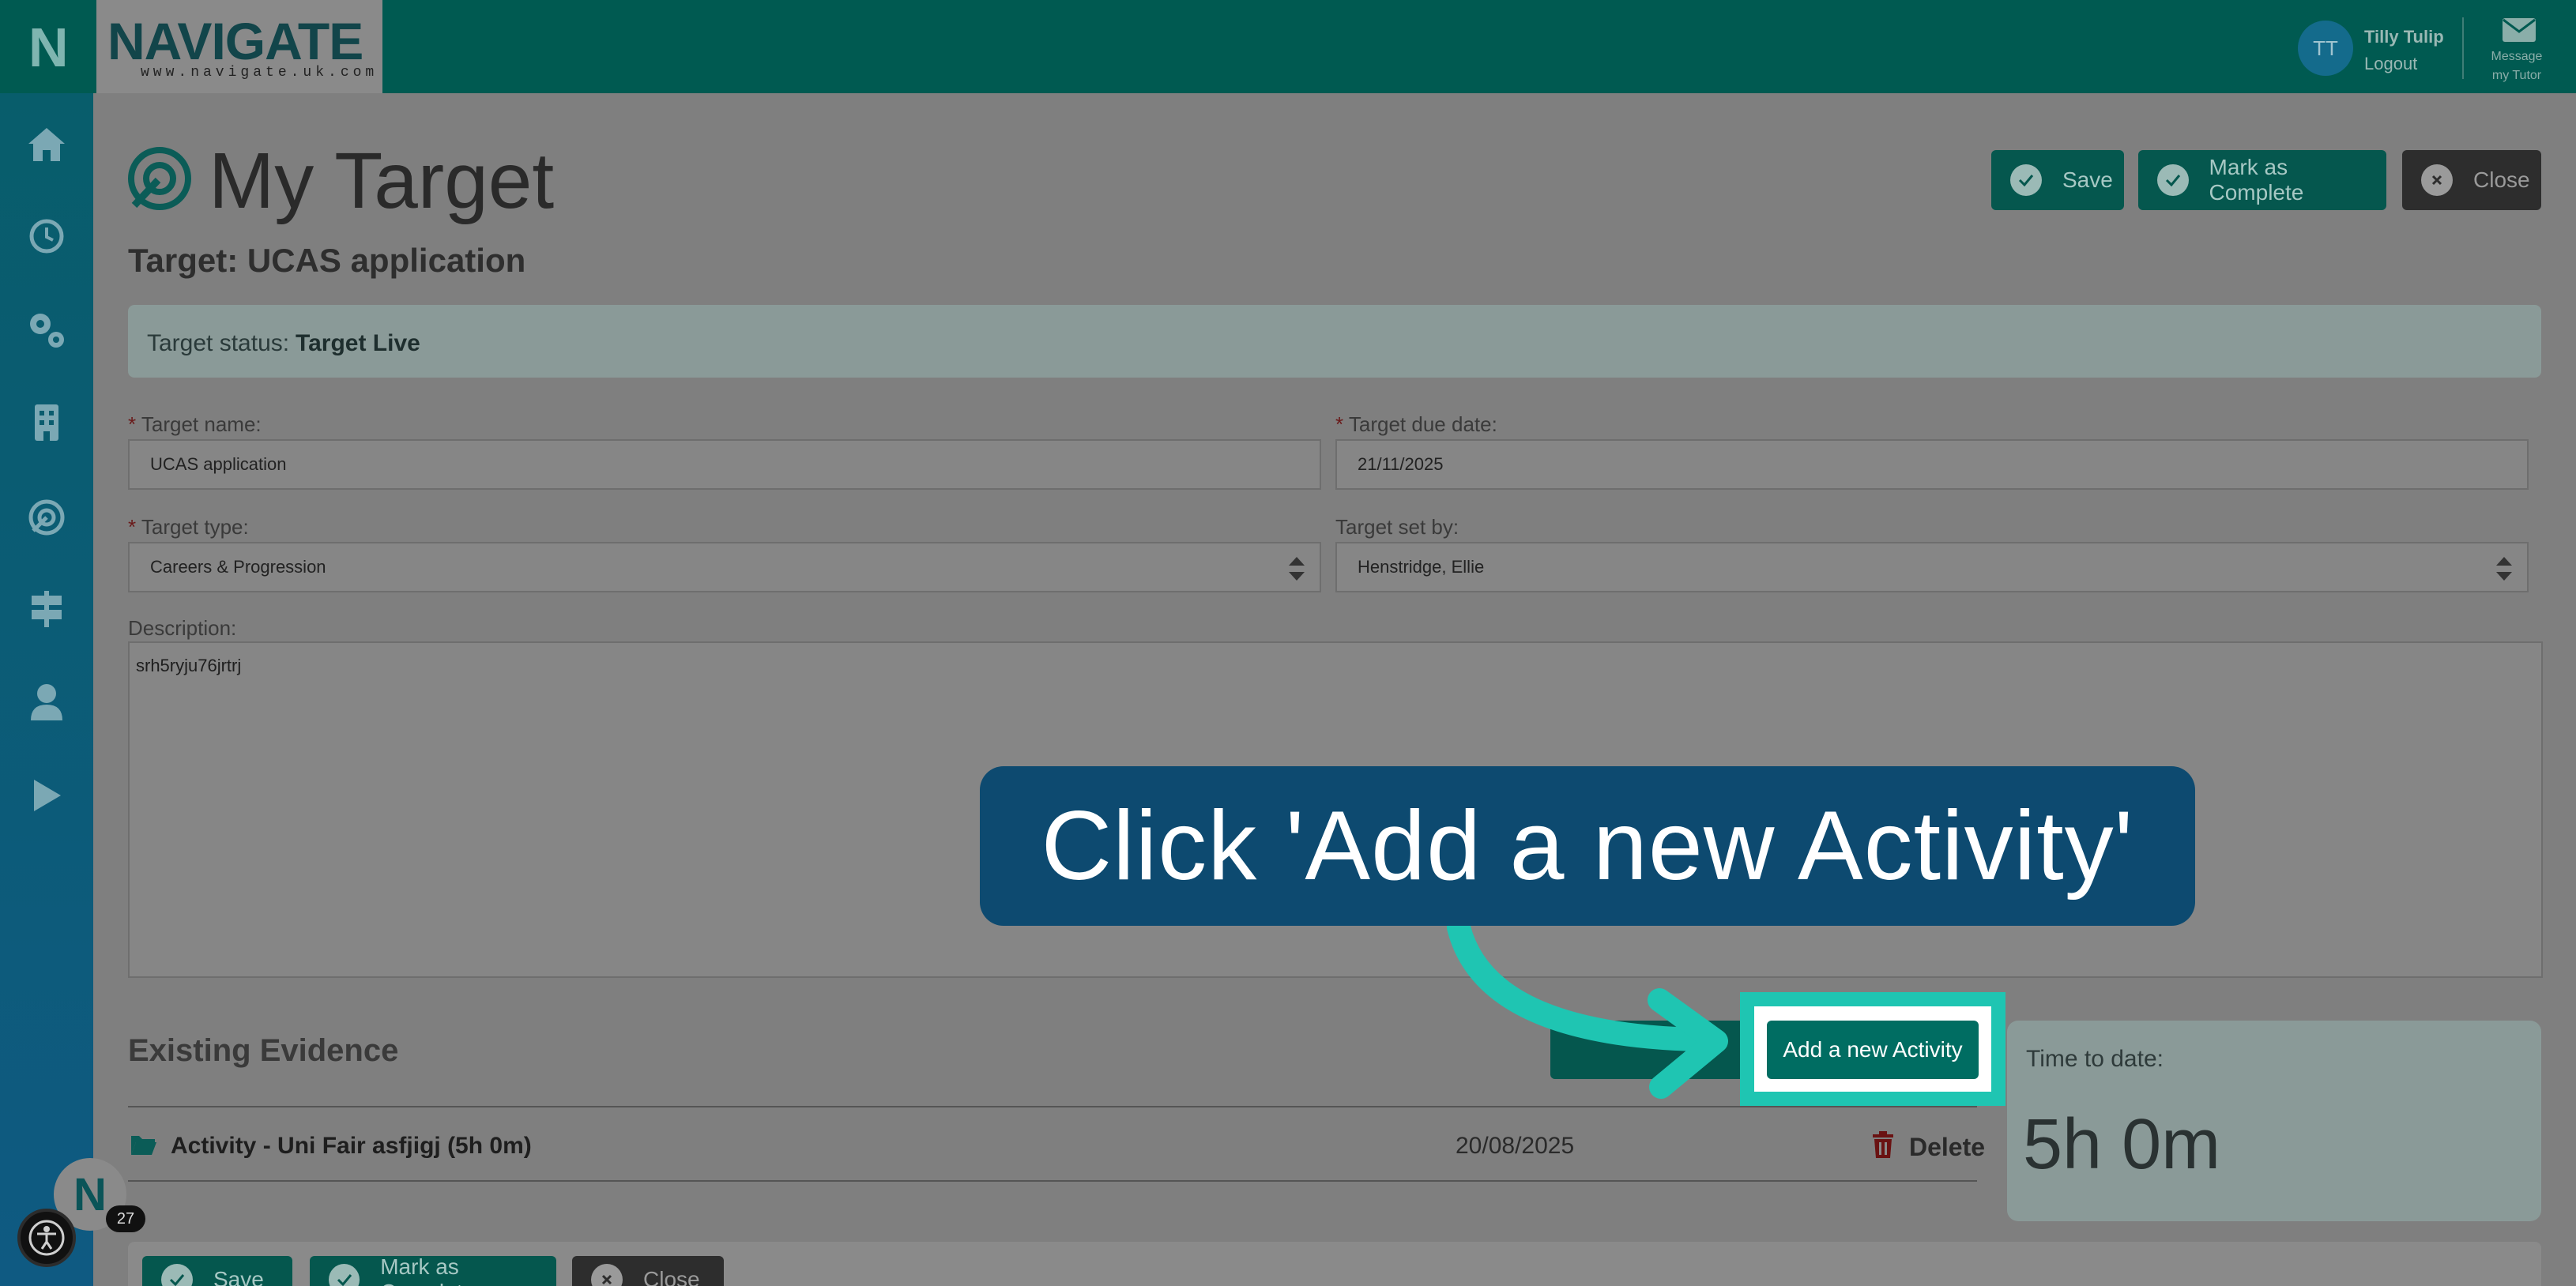 This screenshot has width=2576, height=1286. I want to click on target-type-value: Careers & Progression, so click(238, 567).